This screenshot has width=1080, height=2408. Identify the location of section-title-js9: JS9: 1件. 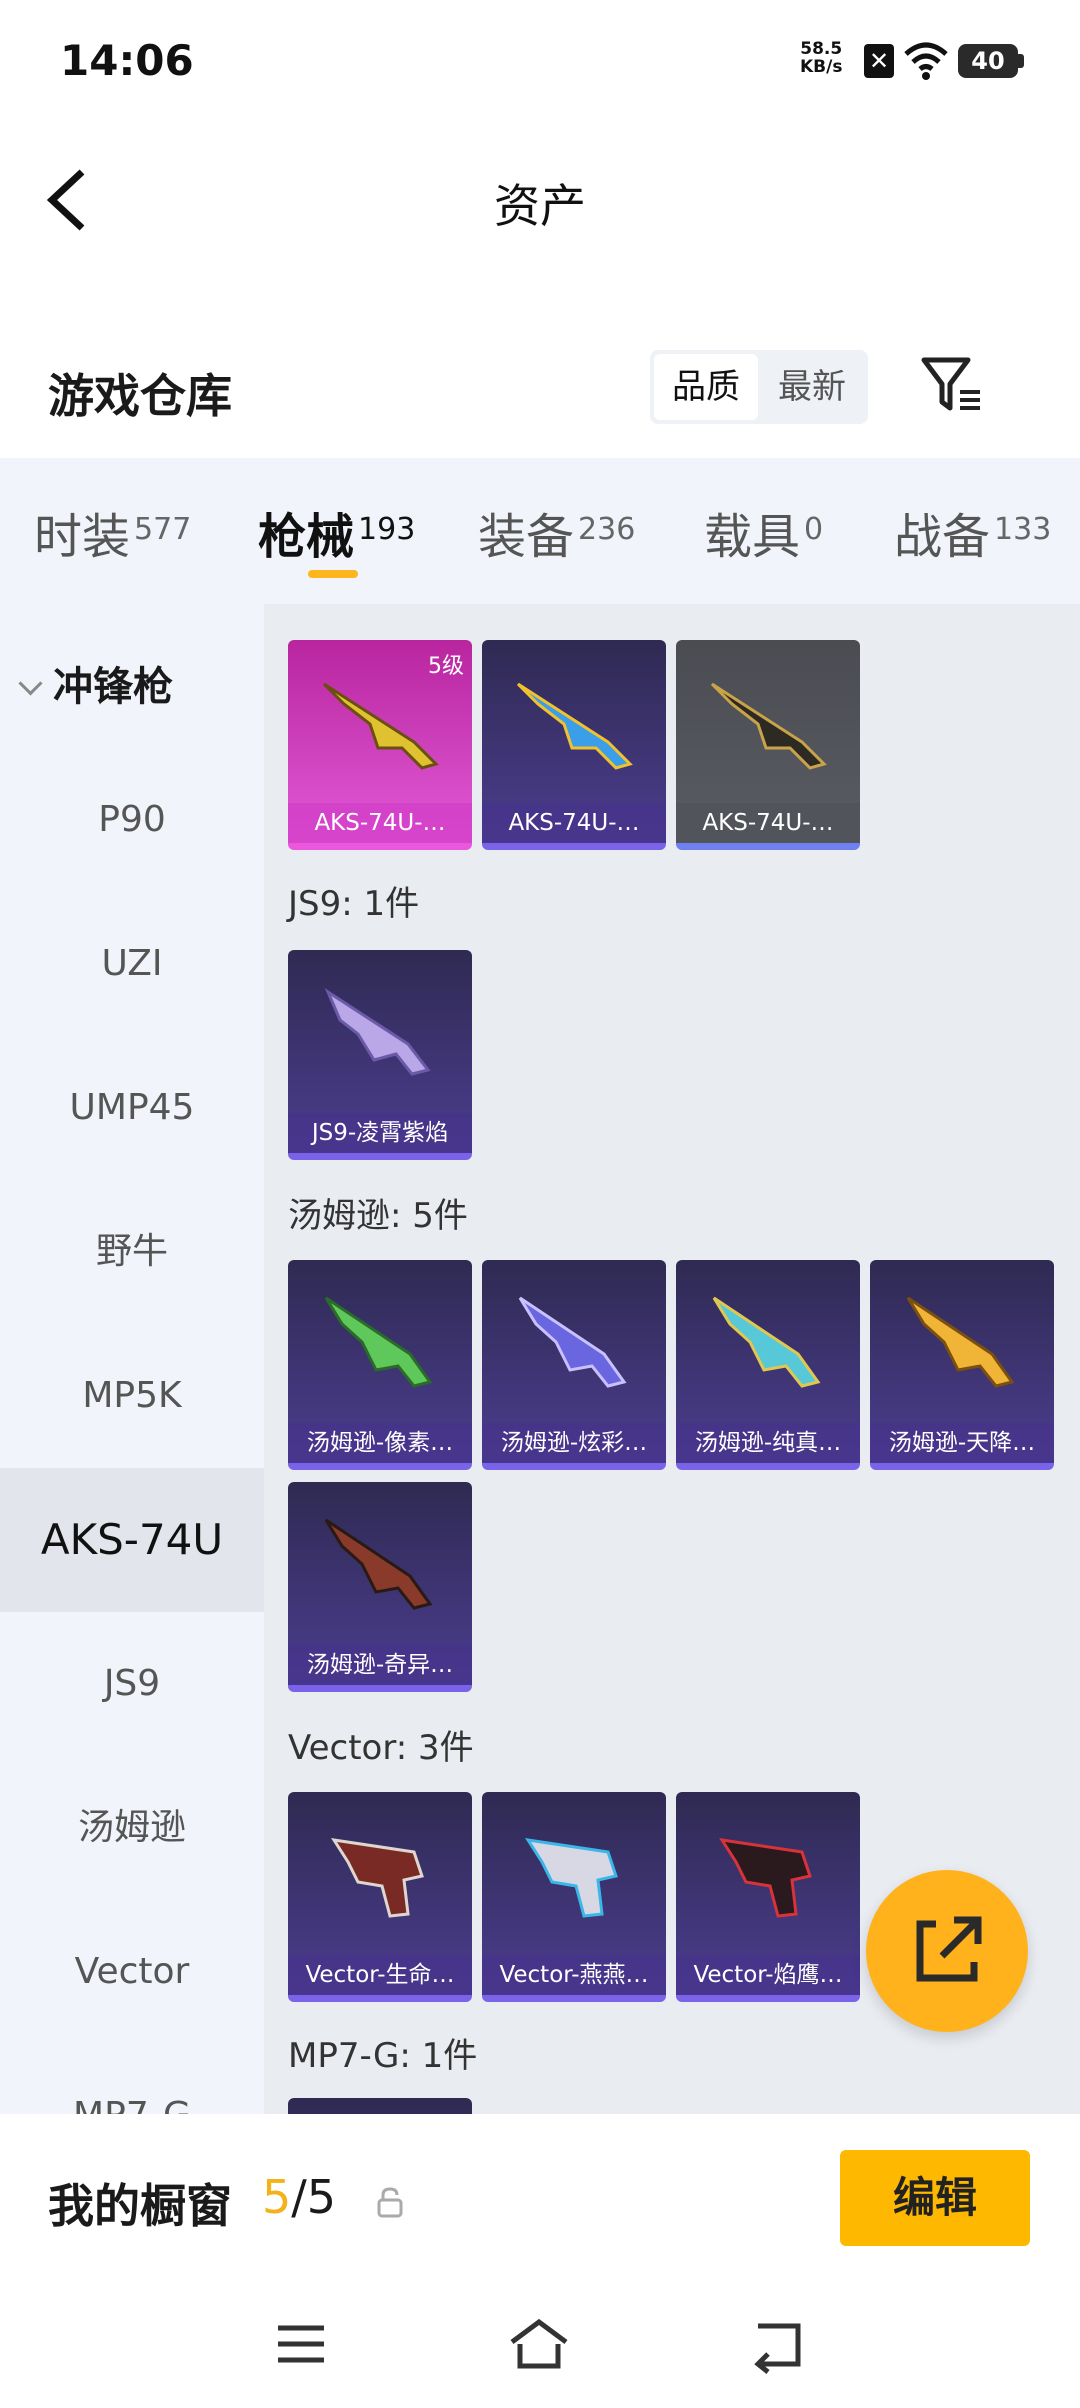
(354, 904).